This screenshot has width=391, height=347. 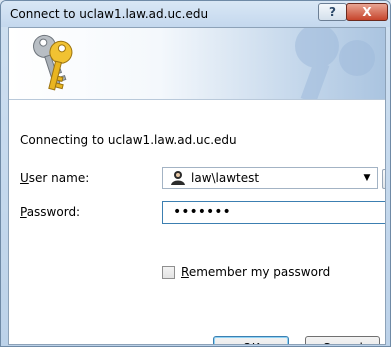 What do you see at coordinates (335, 63) in the screenshot?
I see `banner-watermark` at bounding box center [335, 63].